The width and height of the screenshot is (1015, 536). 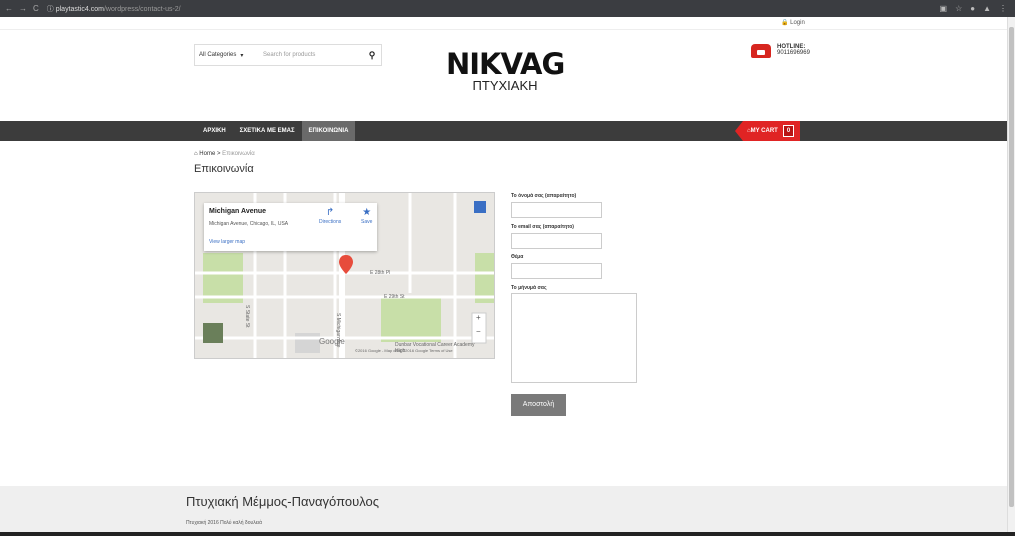 What do you see at coordinates (238, 211) in the screenshot?
I see `place-name: Michigan Avenue` at bounding box center [238, 211].